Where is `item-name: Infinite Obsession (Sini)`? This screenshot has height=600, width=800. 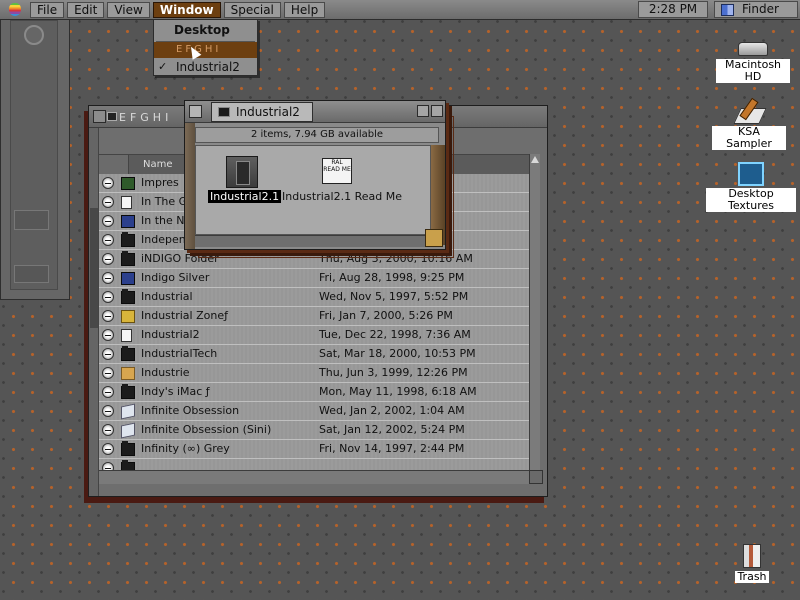
item-name: Infinite Obsession (Sini) is located at coordinates (206, 429).